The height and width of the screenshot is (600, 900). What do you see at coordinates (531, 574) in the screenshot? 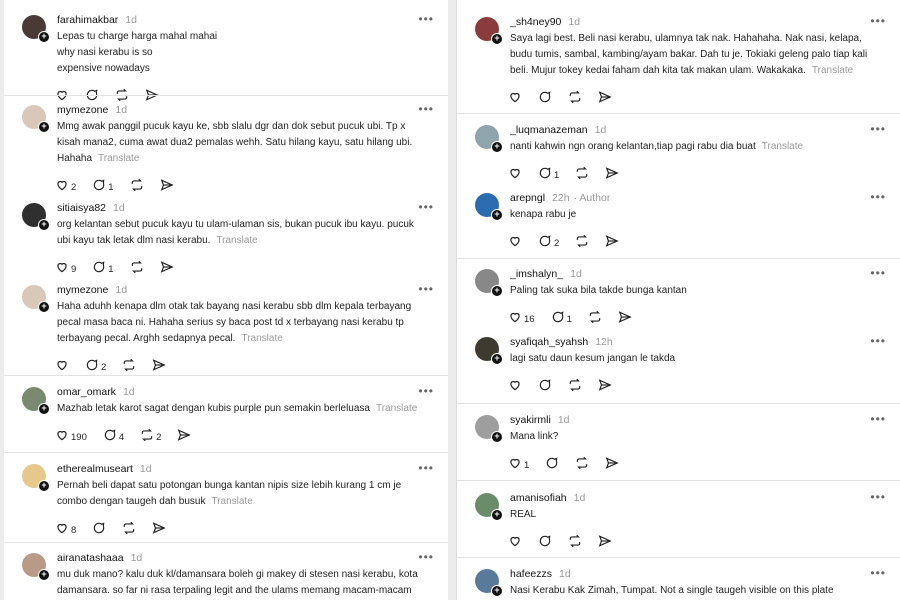
I see `username: hafeezzs` at bounding box center [531, 574].